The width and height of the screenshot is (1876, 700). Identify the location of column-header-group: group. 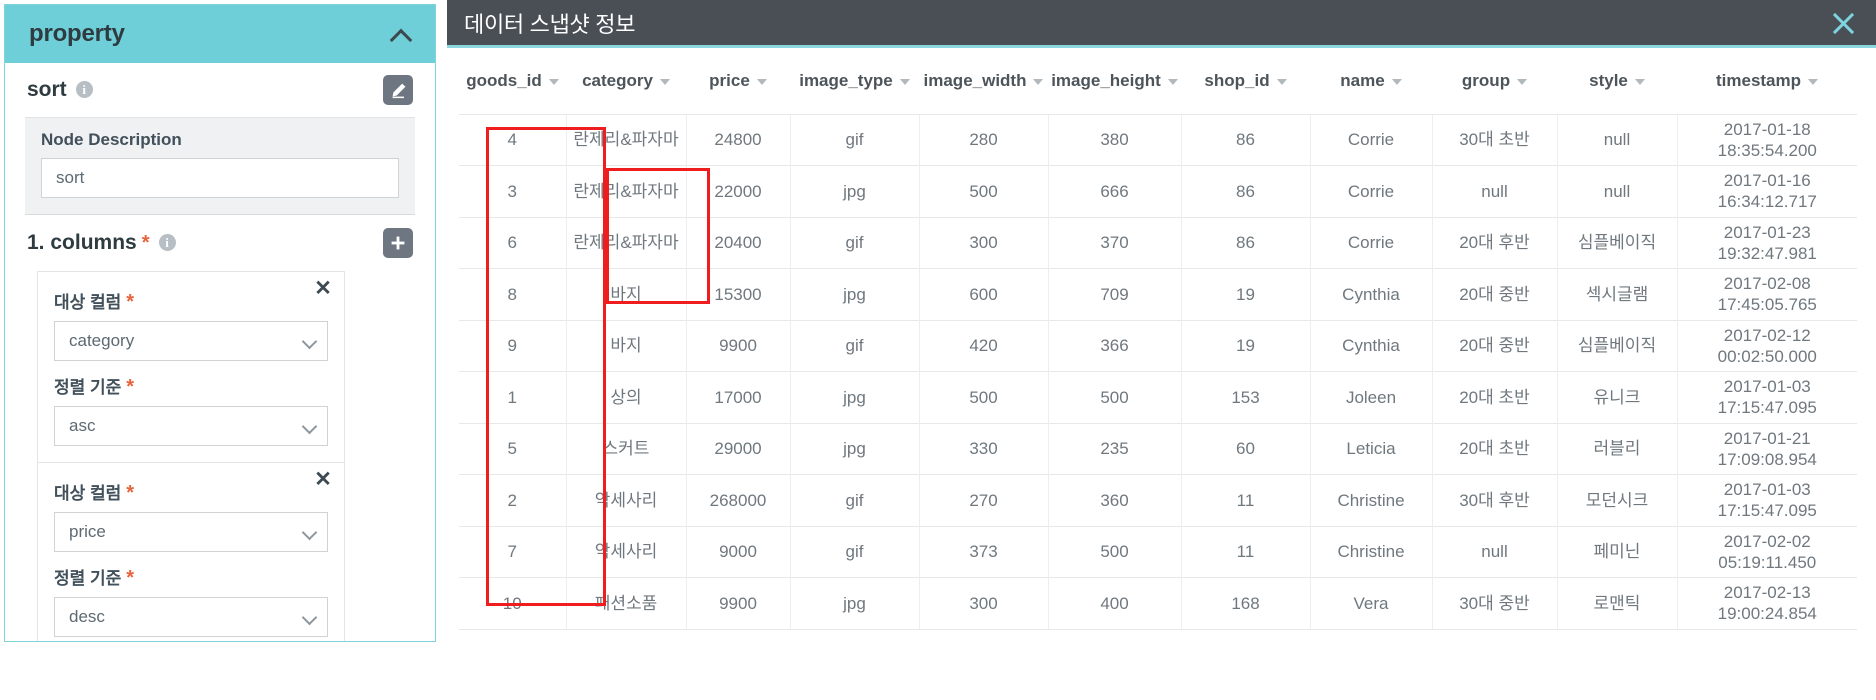
(1494, 81).